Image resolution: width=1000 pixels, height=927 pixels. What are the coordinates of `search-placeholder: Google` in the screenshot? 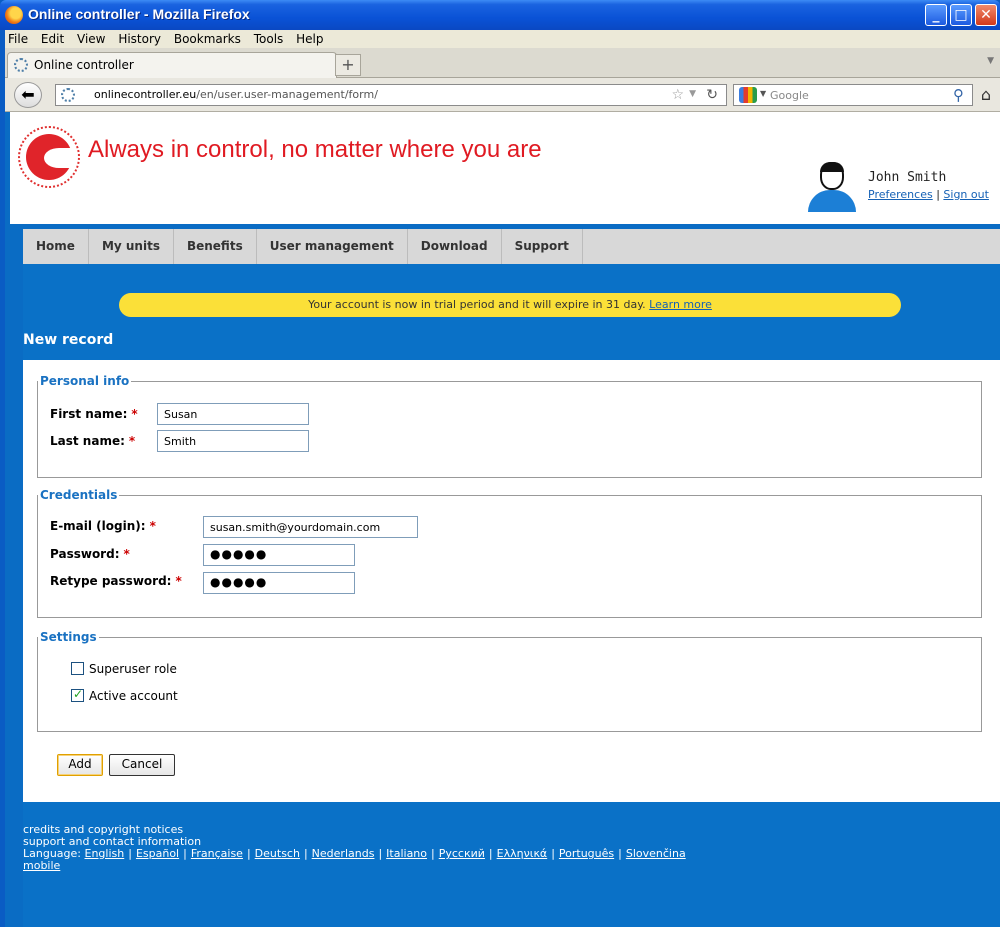 It's located at (789, 95).